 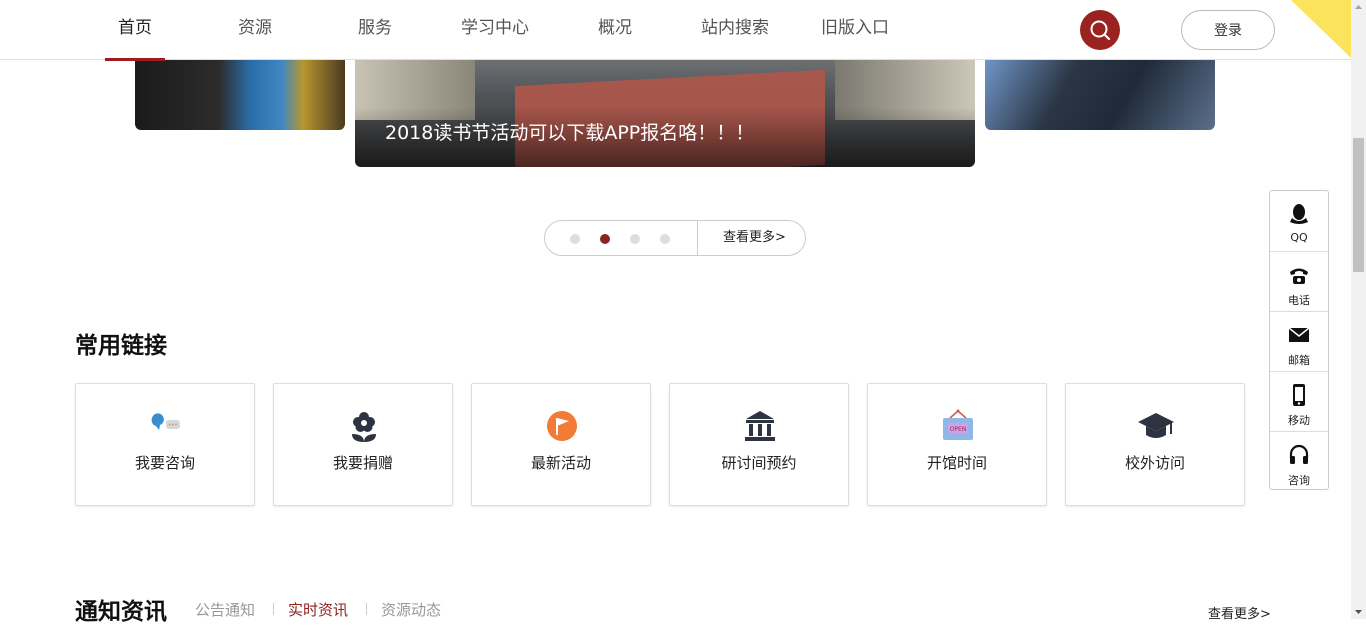 What do you see at coordinates (1239, 612) in the screenshot?
I see `news-more-link: 查看更多>` at bounding box center [1239, 612].